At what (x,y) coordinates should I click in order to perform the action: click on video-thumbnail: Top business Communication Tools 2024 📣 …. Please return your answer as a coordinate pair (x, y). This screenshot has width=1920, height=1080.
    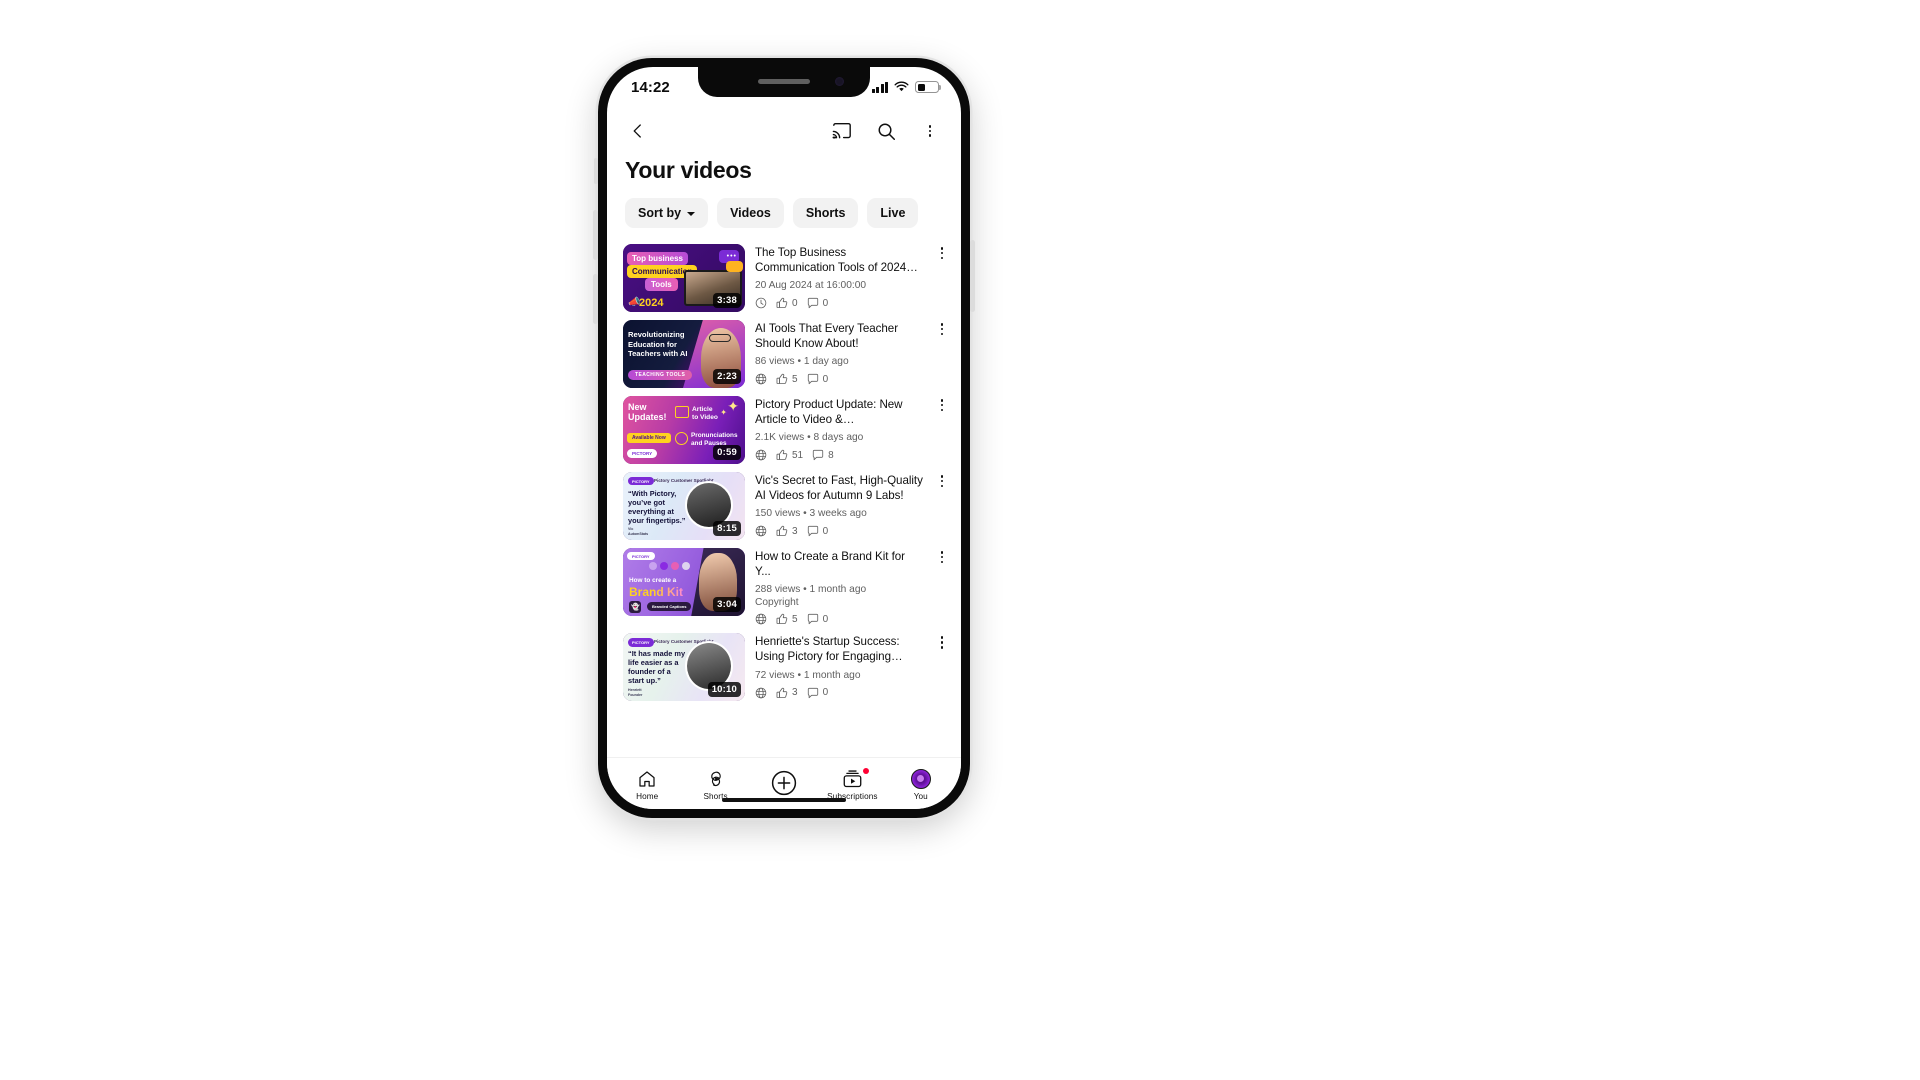
    Looking at the image, I should click on (684, 278).